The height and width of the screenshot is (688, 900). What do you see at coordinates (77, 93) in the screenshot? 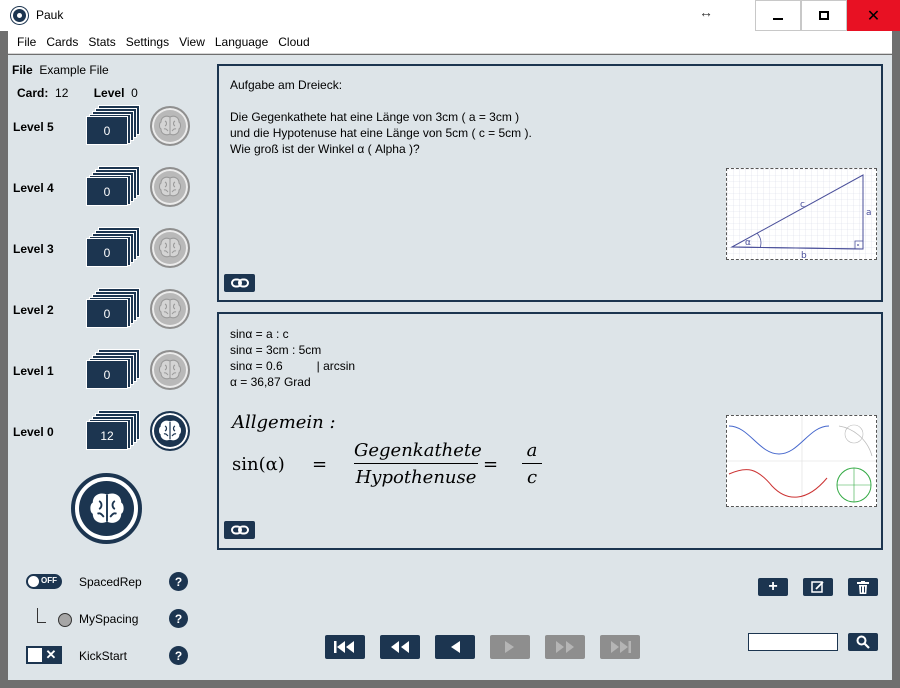
I see `card-info: Card: 12 Level 0` at bounding box center [77, 93].